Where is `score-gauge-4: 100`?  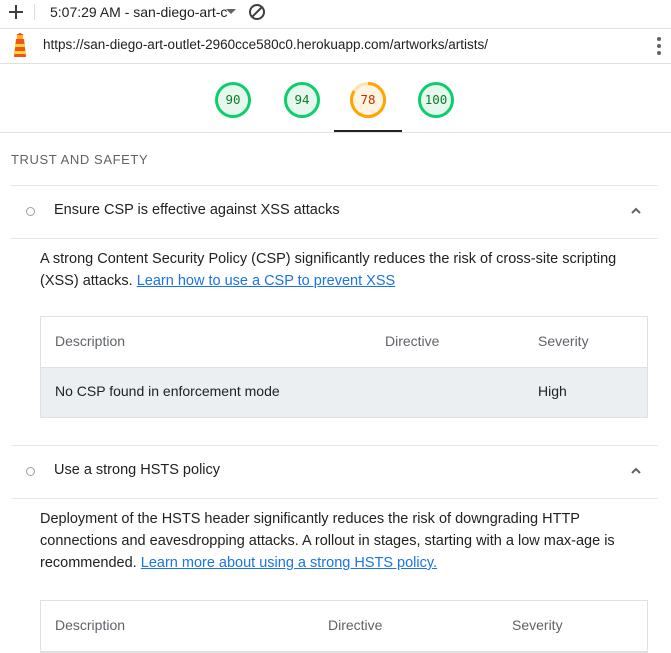
score-gauge-4: 100 is located at coordinates (436, 100).